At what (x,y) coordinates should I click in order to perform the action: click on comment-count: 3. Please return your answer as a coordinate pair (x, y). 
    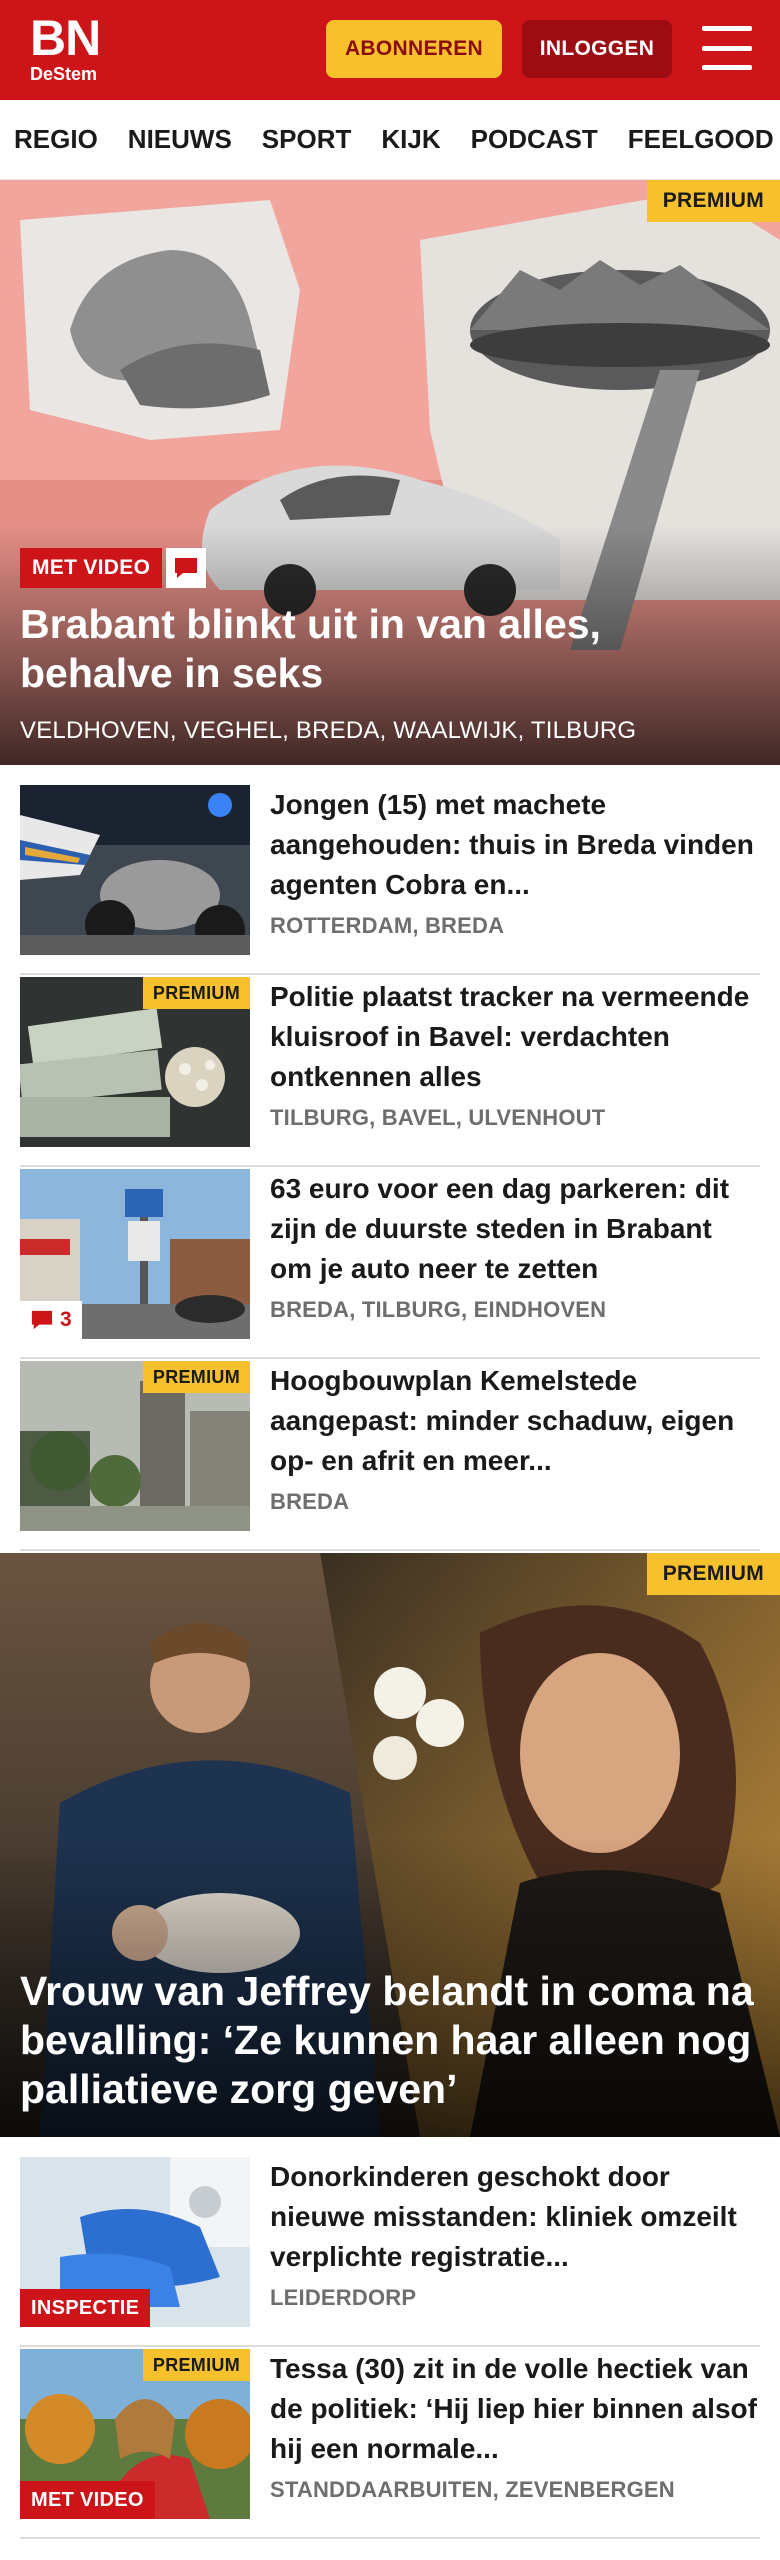
    Looking at the image, I should click on (66, 1319).